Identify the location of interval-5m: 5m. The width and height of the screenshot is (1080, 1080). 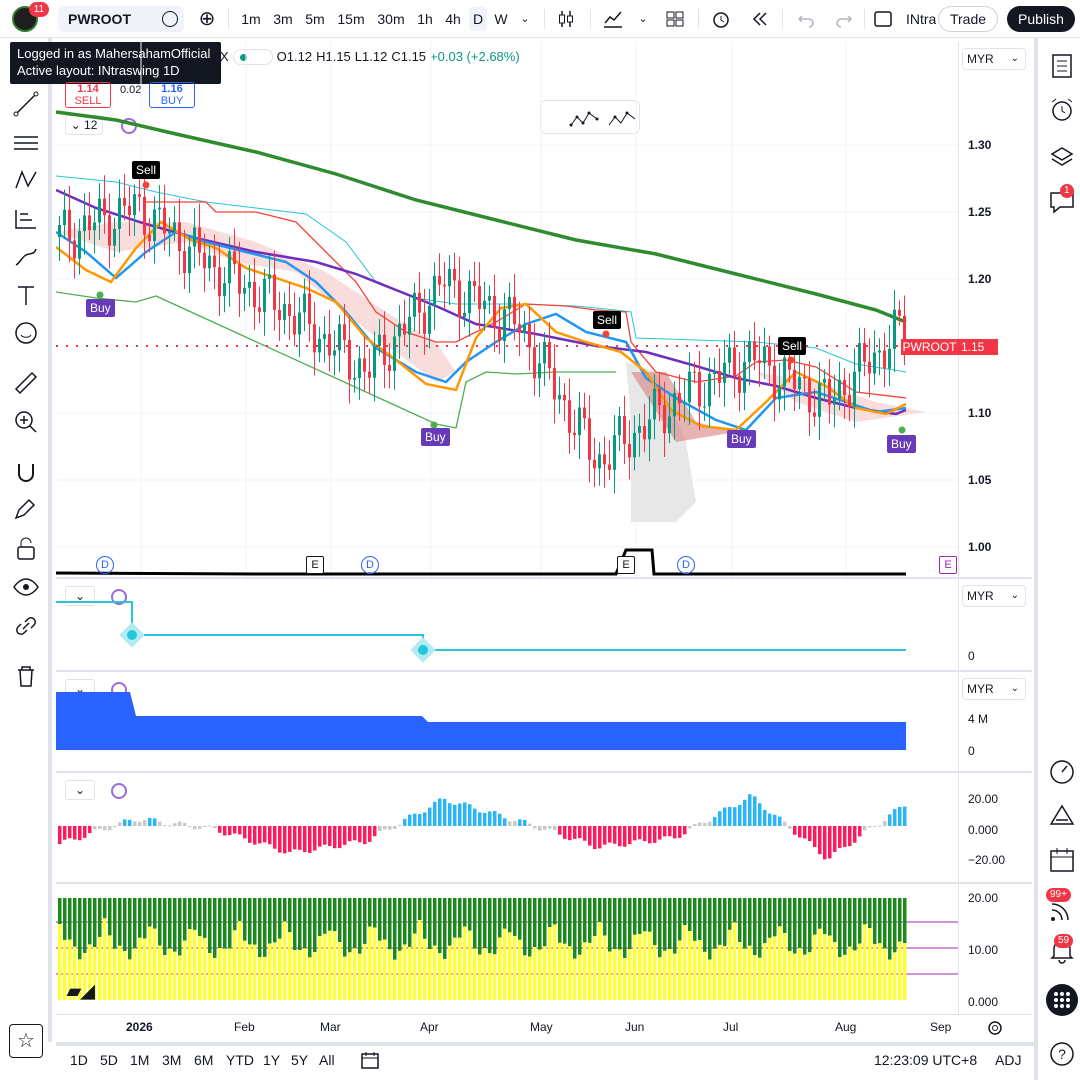
(315, 19).